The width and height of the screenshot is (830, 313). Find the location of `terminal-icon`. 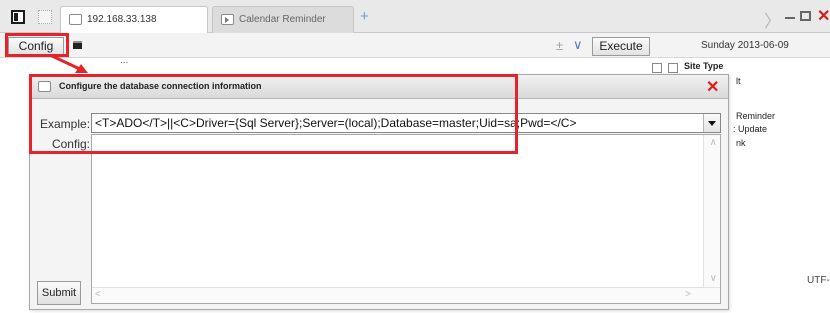

terminal-icon is located at coordinates (77, 45).